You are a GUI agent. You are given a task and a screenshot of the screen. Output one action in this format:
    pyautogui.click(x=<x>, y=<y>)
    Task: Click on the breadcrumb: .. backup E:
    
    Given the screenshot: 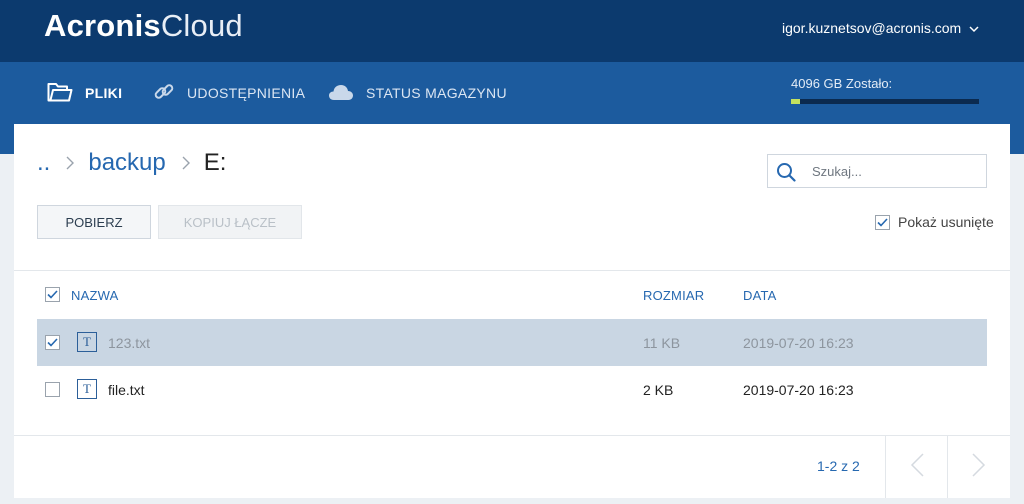 What is the action you would take?
    pyautogui.click(x=131, y=163)
    